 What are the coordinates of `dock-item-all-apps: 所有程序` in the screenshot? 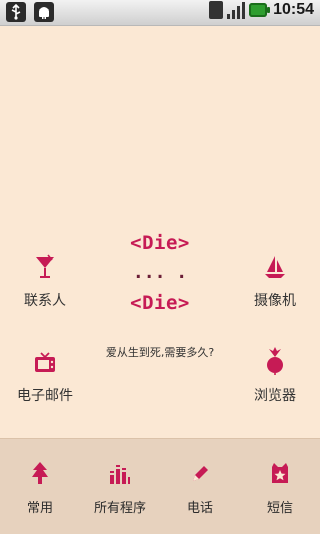 It's located at (120, 486).